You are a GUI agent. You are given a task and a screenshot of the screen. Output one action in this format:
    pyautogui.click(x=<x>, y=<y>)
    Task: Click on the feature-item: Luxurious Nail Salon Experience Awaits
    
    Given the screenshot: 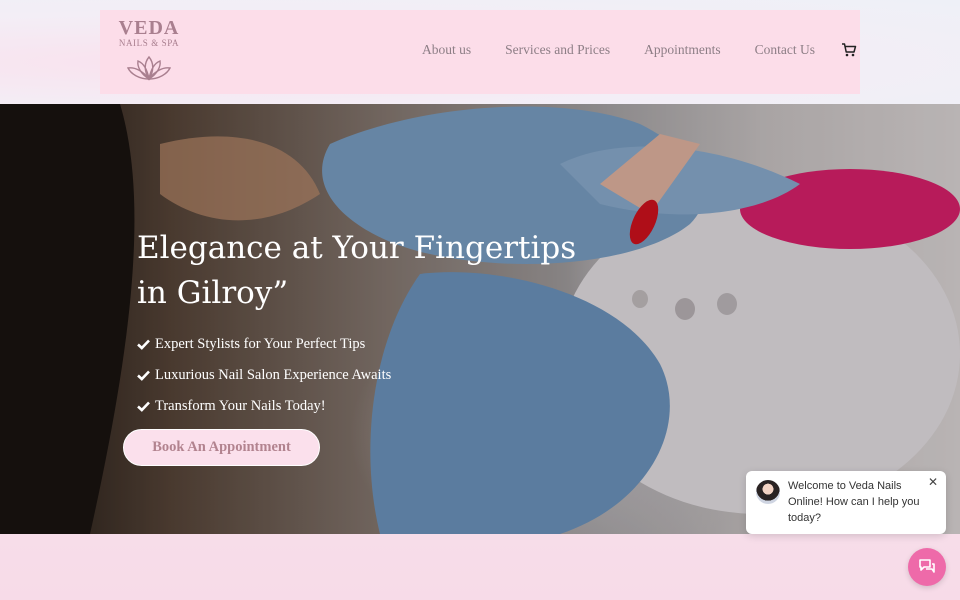 What is the action you would take?
    pyautogui.click(x=264, y=375)
    